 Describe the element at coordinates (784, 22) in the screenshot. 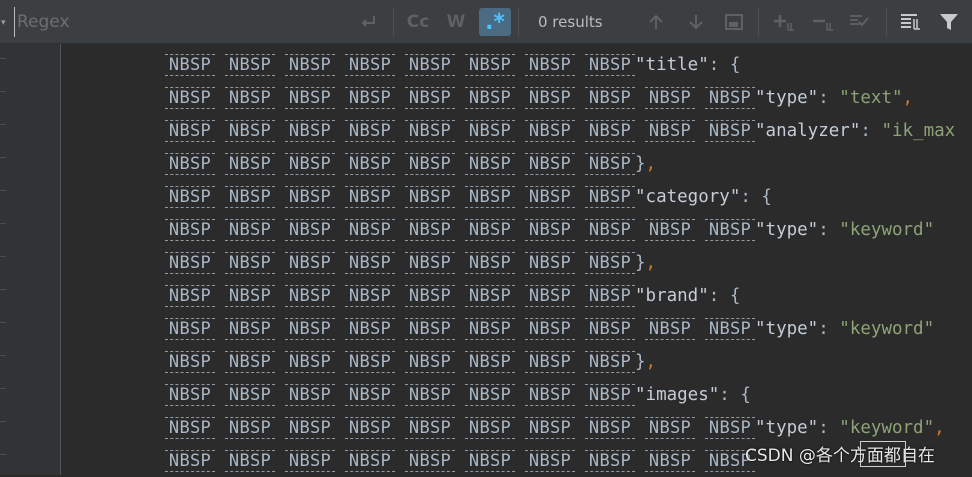

I see `add-selection-icon` at that location.